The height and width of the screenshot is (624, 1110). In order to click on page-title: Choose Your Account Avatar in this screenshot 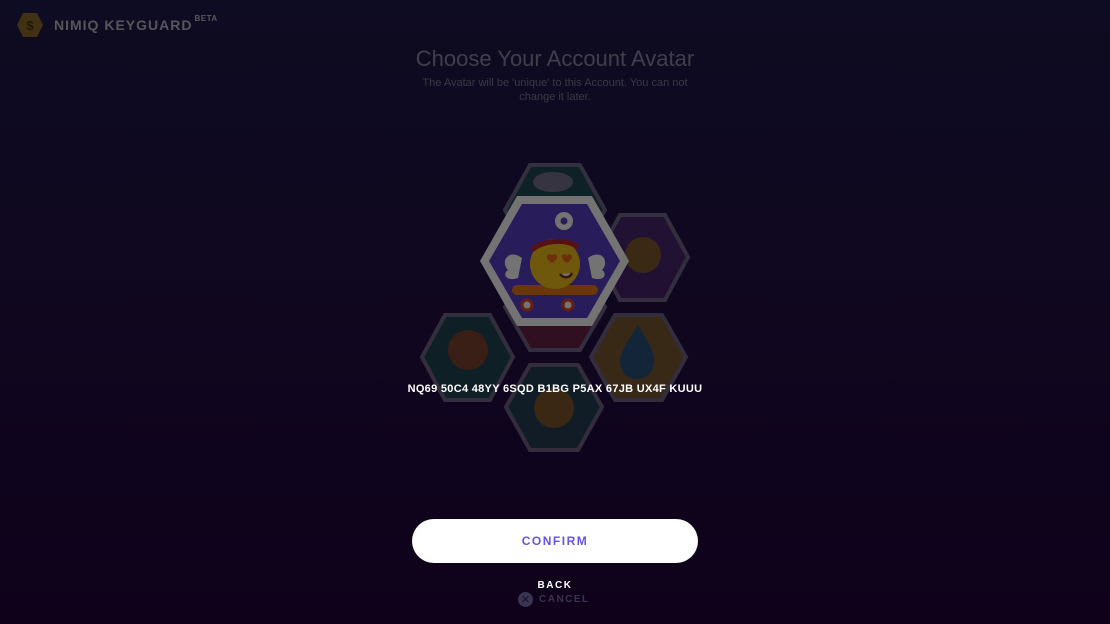, I will do `click(555, 58)`.